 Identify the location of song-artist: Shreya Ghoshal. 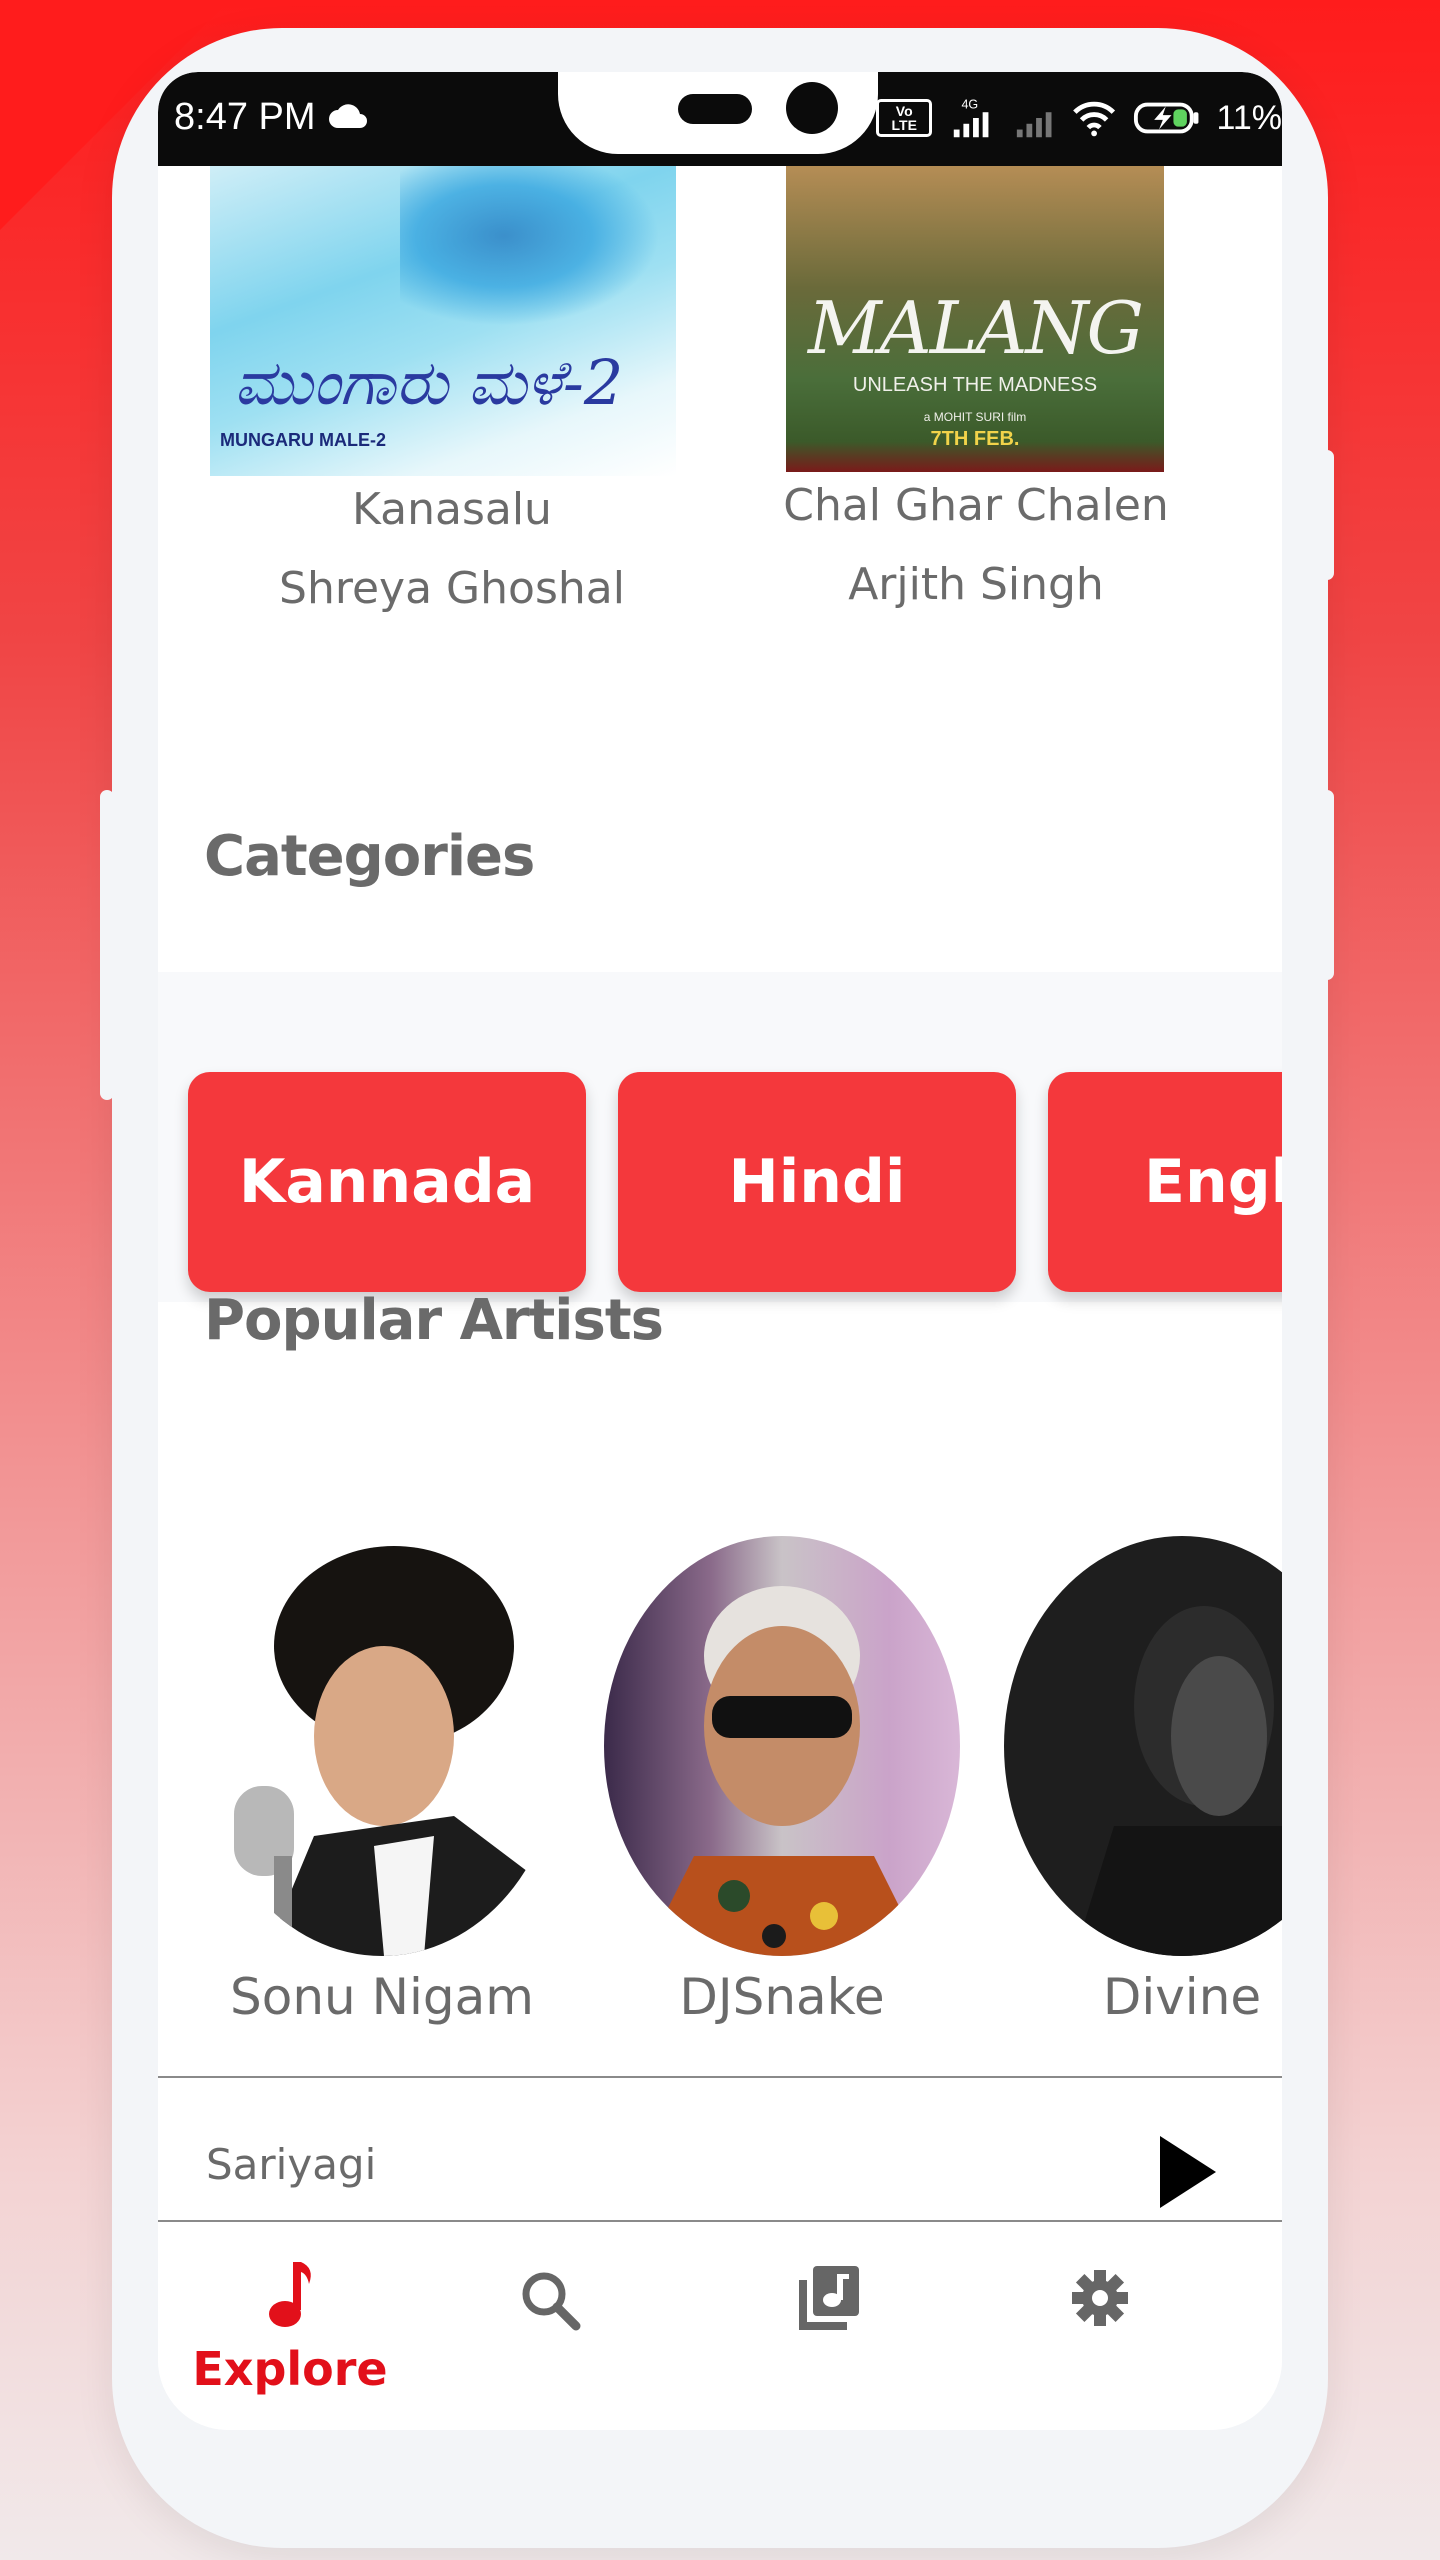
(452, 588).